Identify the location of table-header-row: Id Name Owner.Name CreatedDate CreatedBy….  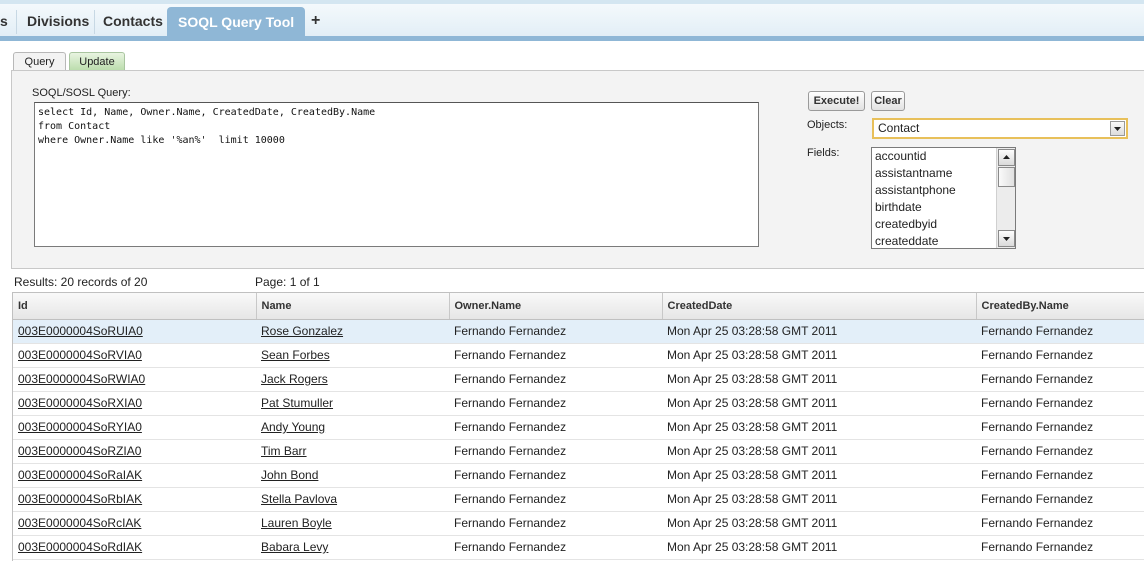
(578, 306).